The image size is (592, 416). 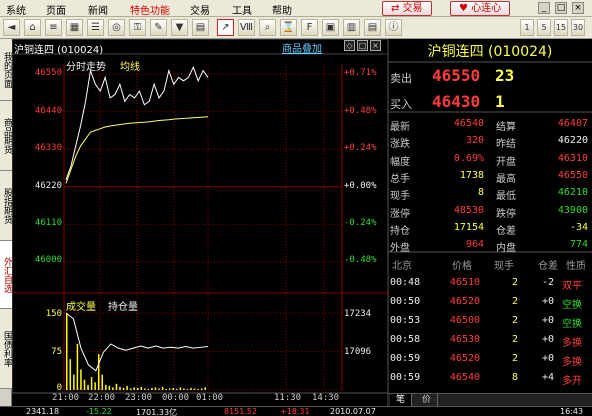 What do you see at coordinates (544, 8) in the screenshot?
I see `minimize-button: _` at bounding box center [544, 8].